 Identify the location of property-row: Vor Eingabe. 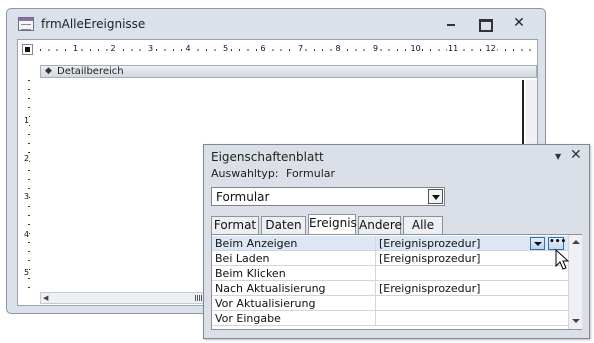
(390, 318).